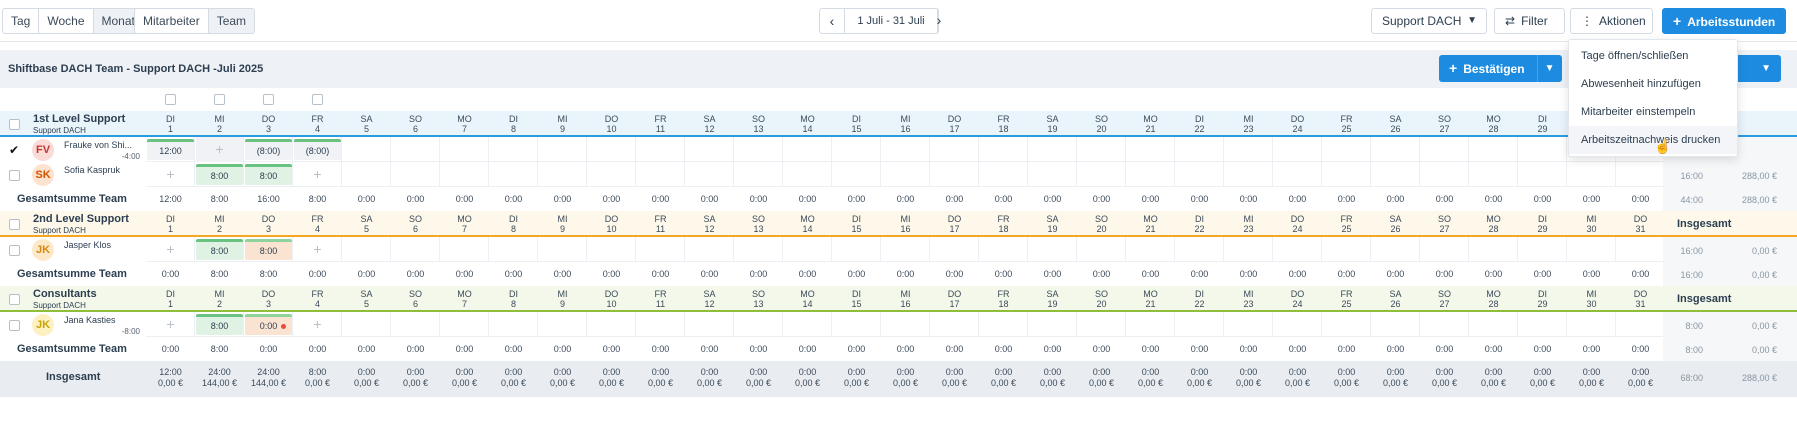 Image resolution: width=1797 pixels, height=431 pixels. What do you see at coordinates (832, 21) in the screenshot?
I see `chevron-left-icon: ‹` at bounding box center [832, 21].